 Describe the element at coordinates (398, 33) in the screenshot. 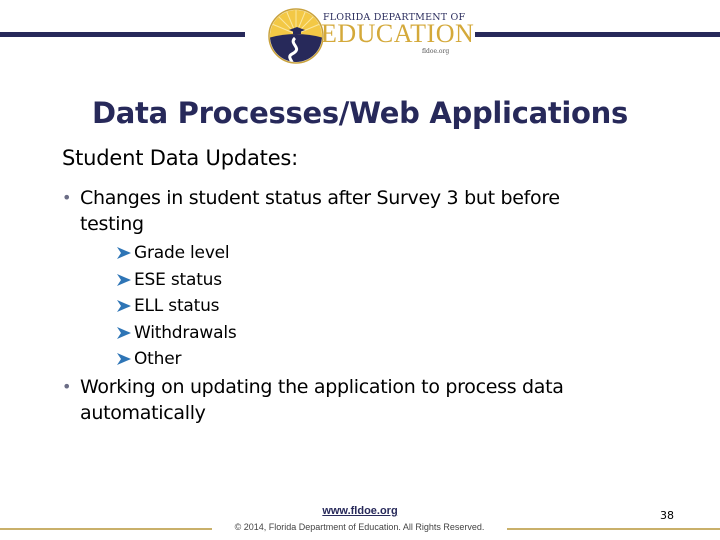

I see `logo-education: EDUCATION` at that location.